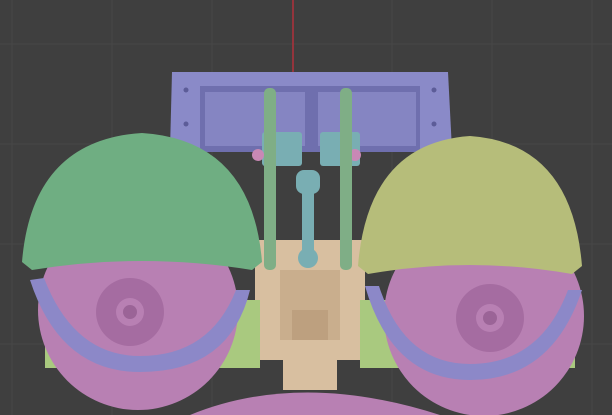 The height and width of the screenshot is (415, 612). I want to click on torso-shell, so click(315, 403).